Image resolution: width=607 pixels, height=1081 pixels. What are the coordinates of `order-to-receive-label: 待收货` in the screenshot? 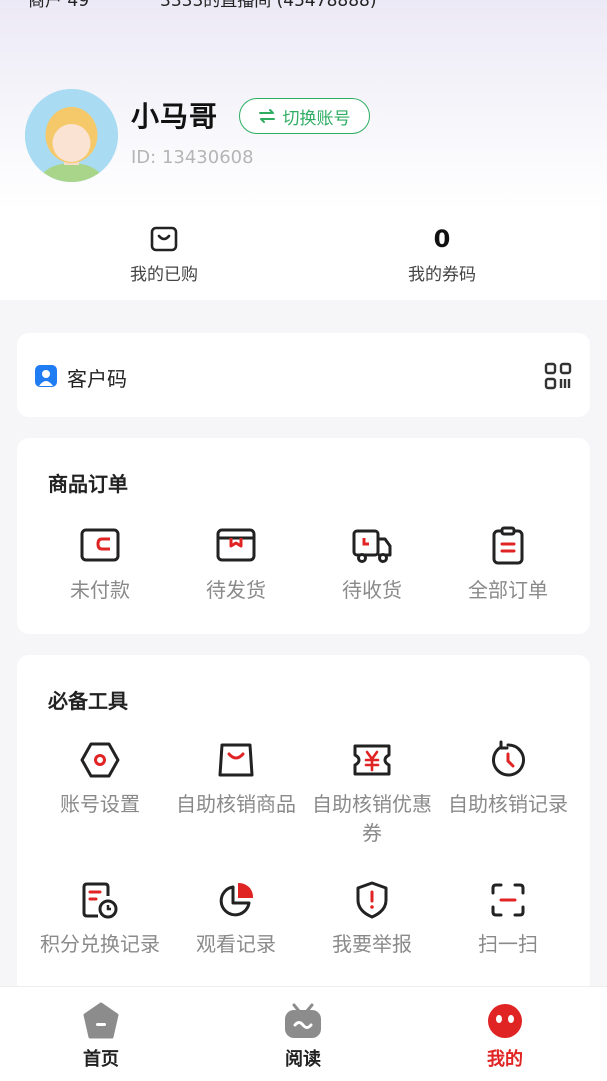 It's located at (372, 590).